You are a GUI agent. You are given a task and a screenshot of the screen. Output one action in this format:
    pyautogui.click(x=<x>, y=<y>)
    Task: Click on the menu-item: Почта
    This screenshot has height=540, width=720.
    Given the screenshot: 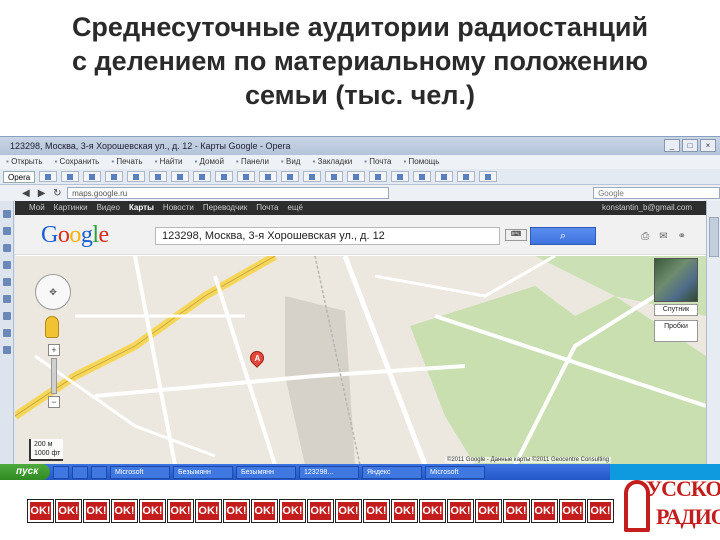 What is the action you would take?
    pyautogui.click(x=377, y=162)
    